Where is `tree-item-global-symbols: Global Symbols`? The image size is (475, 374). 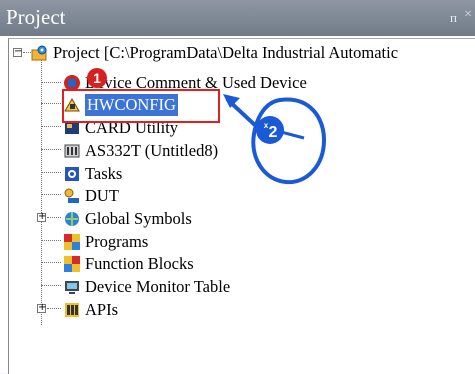 tree-item-global-symbols: Global Symbols is located at coordinates (127, 218).